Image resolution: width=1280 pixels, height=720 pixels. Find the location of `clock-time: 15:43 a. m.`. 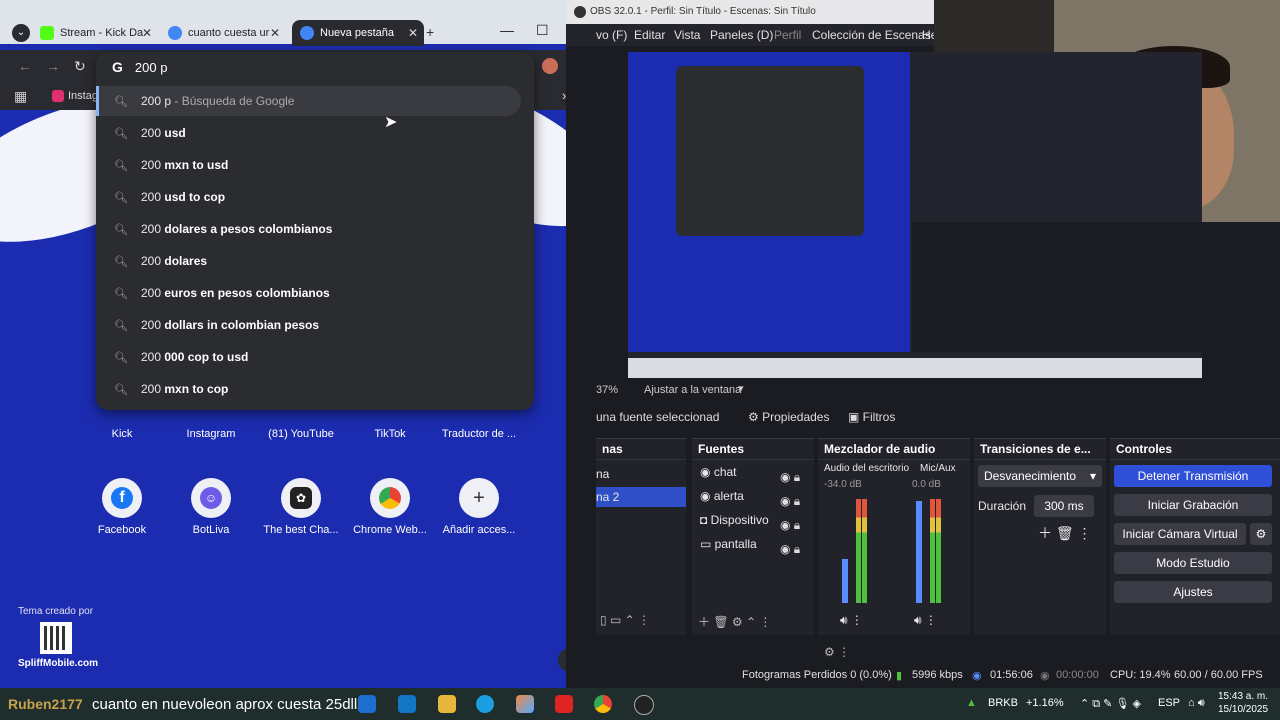

clock-time: 15:43 a. m. is located at coordinates (1243, 696).